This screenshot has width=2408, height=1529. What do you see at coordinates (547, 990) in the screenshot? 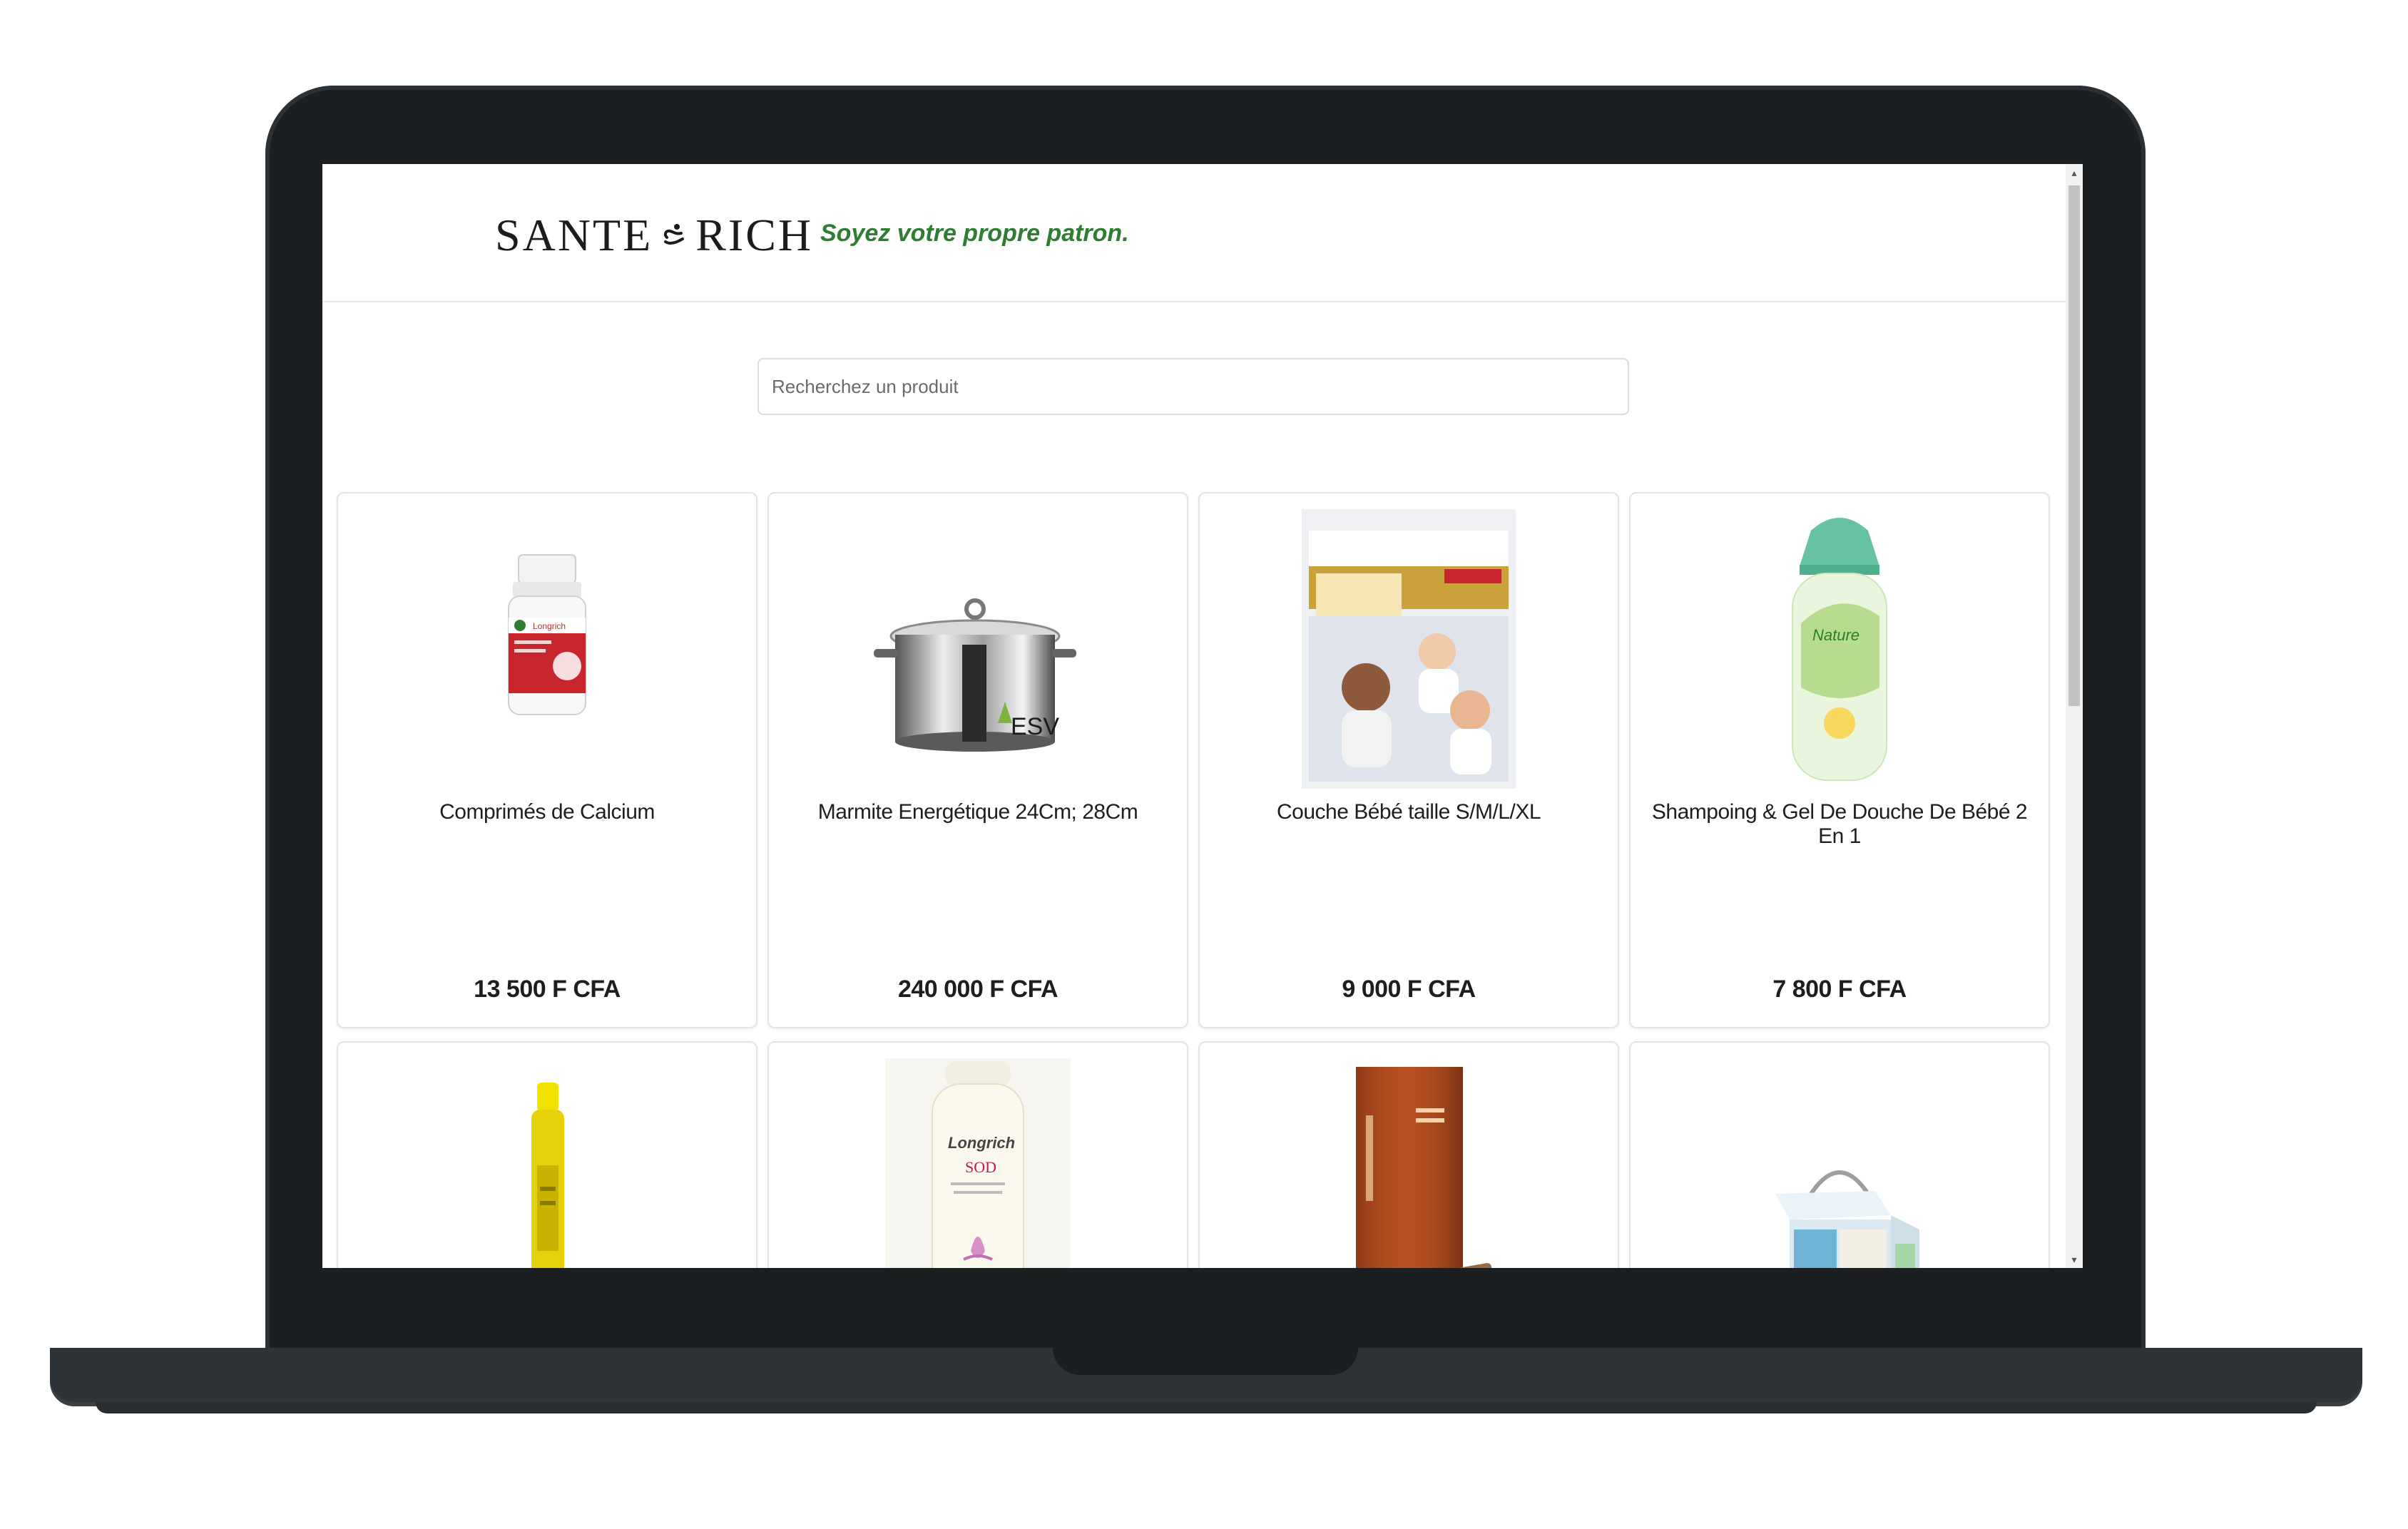
I see `product-price: 13 500 F CFA` at bounding box center [547, 990].